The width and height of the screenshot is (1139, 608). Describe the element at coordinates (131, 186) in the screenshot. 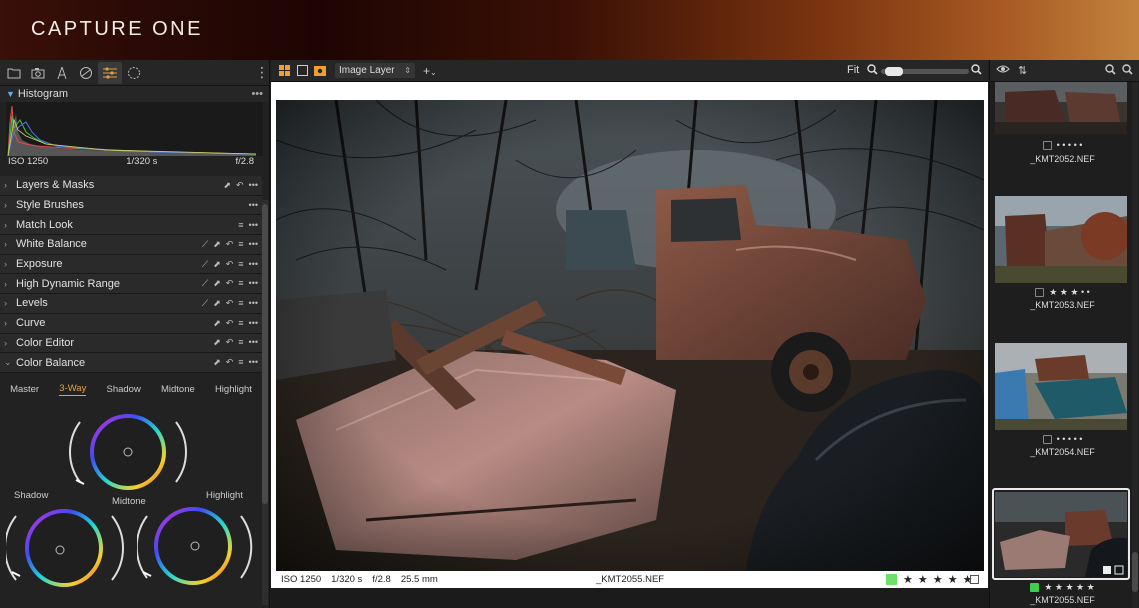

I see `tool-layers-masks: › Layers & Masks ⬈ ↶ •••` at that location.